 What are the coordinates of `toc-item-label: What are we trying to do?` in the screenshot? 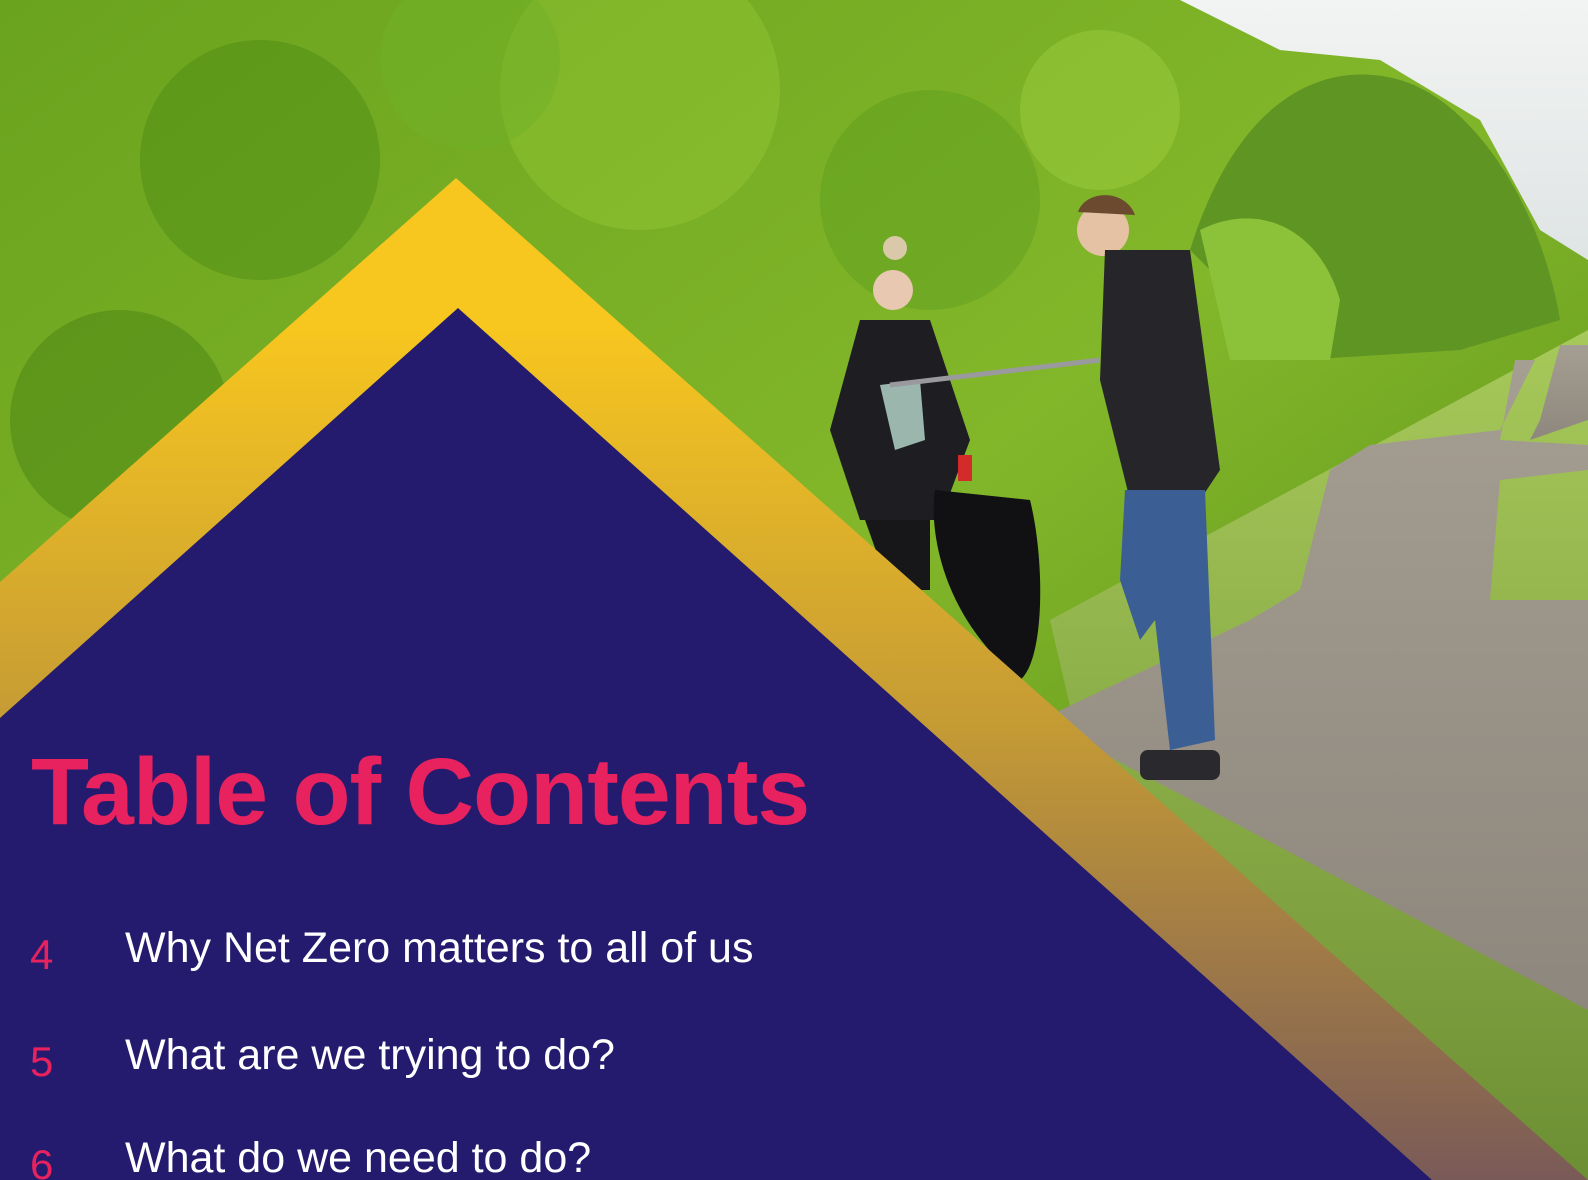 It's located at (370, 1055).